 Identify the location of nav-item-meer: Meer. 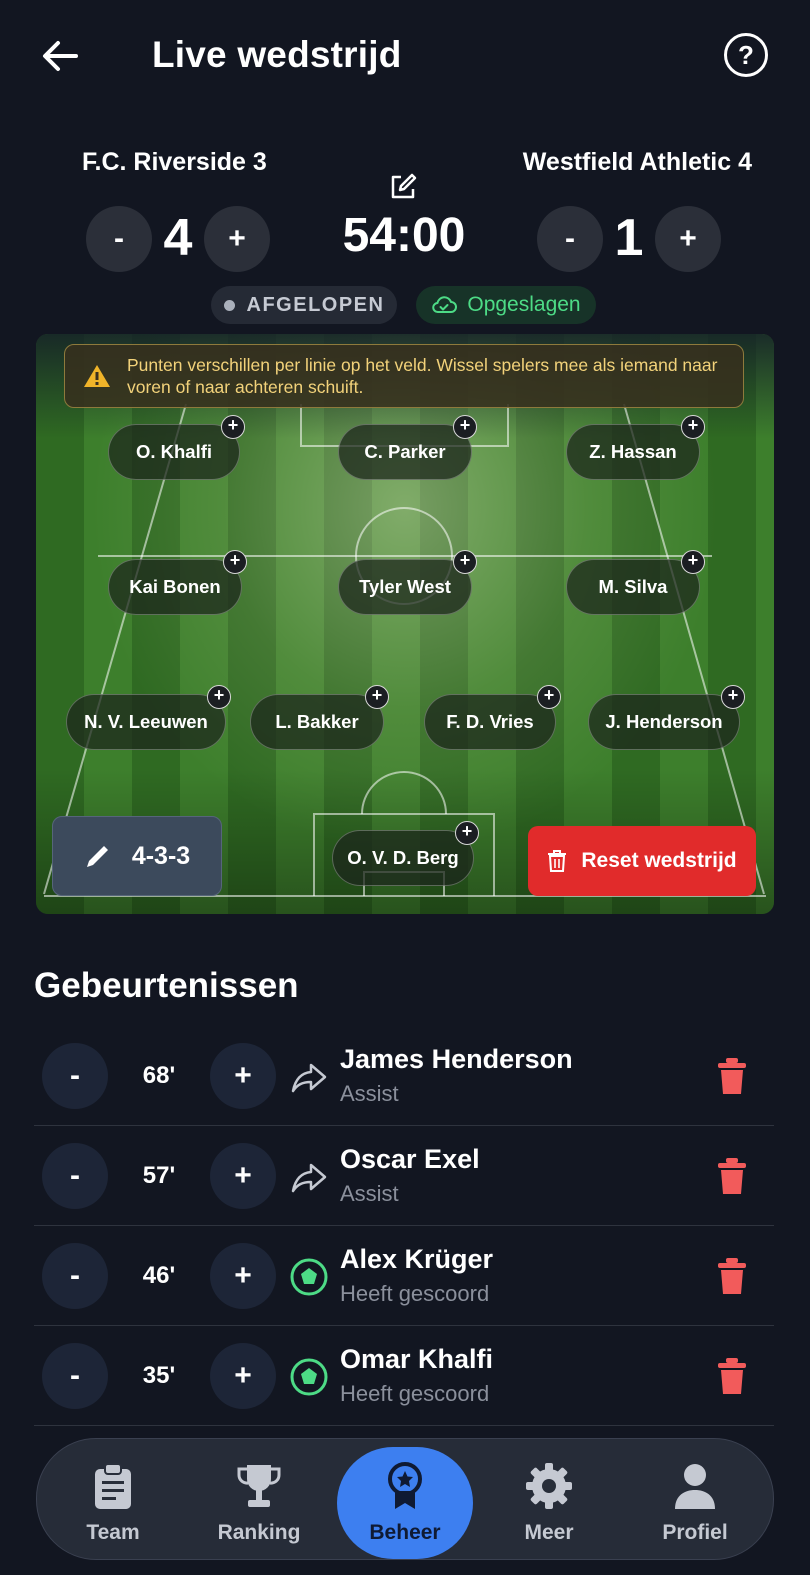
(549, 1500).